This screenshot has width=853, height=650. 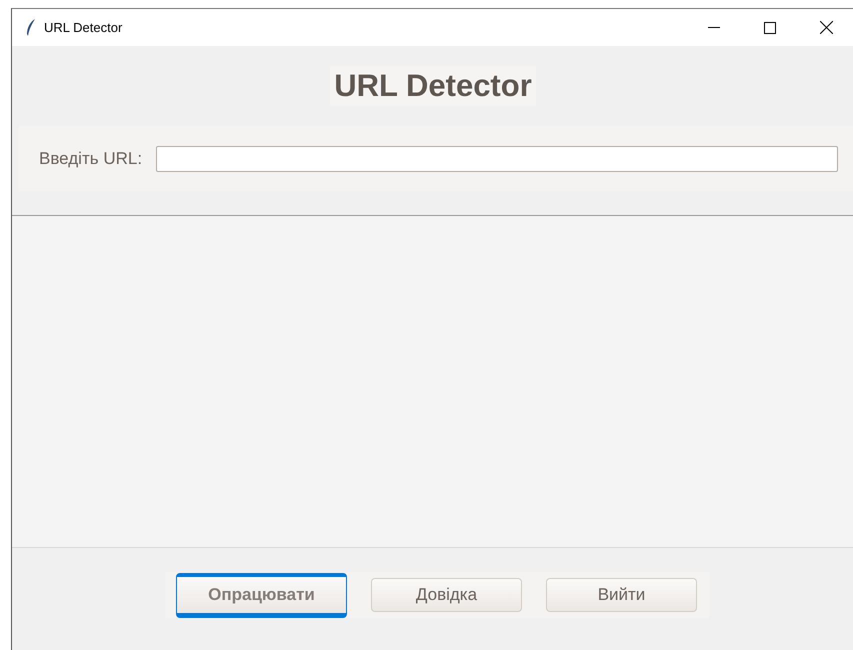 I want to click on action-button: Вийти, so click(x=621, y=595).